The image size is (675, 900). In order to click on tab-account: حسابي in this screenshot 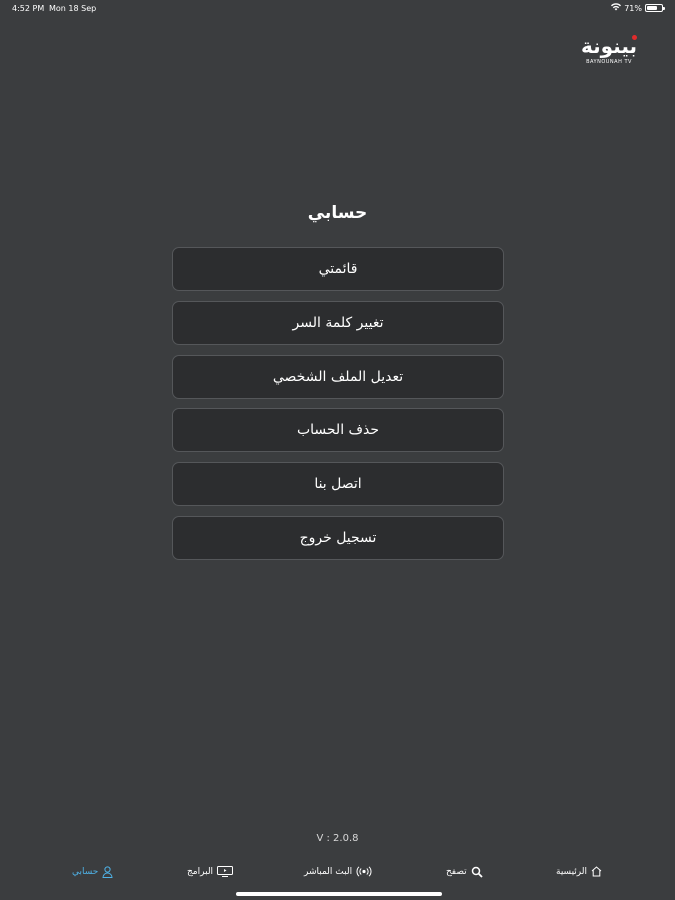, I will do `click(92, 872)`.